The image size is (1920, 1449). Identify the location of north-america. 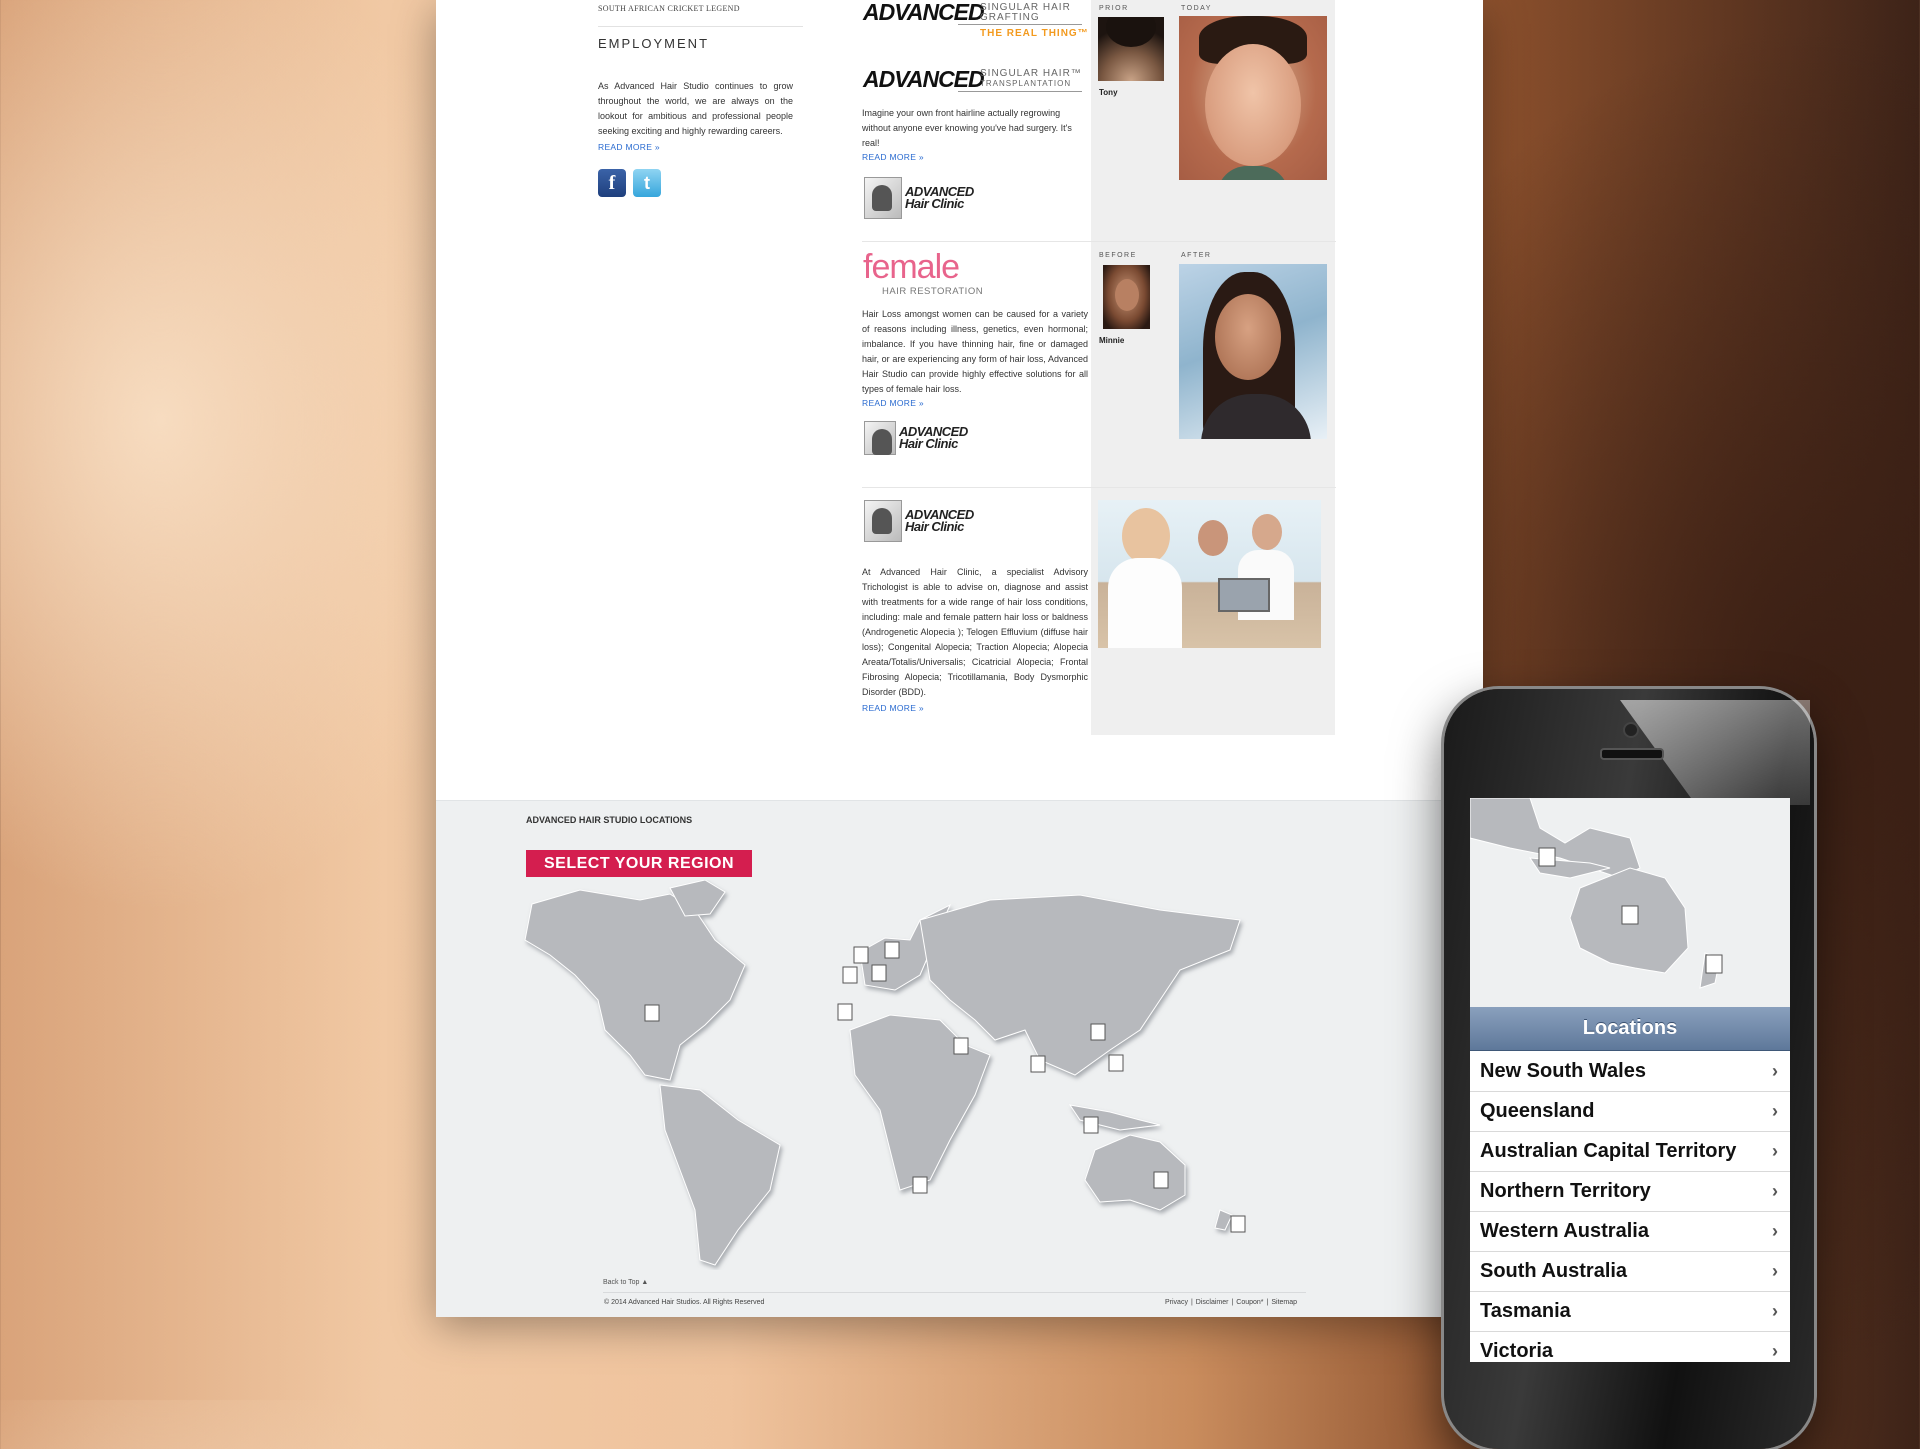
(635, 985).